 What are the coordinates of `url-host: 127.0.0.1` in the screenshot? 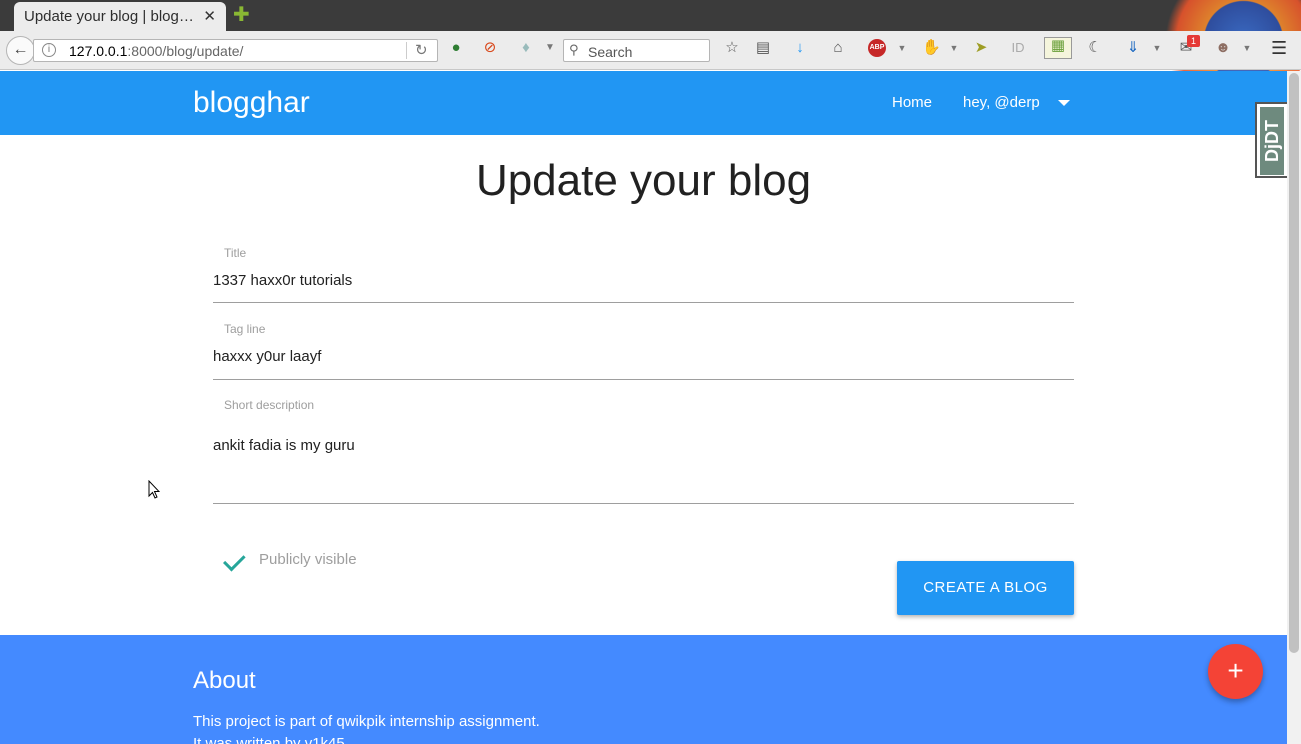 It's located at (98, 51).